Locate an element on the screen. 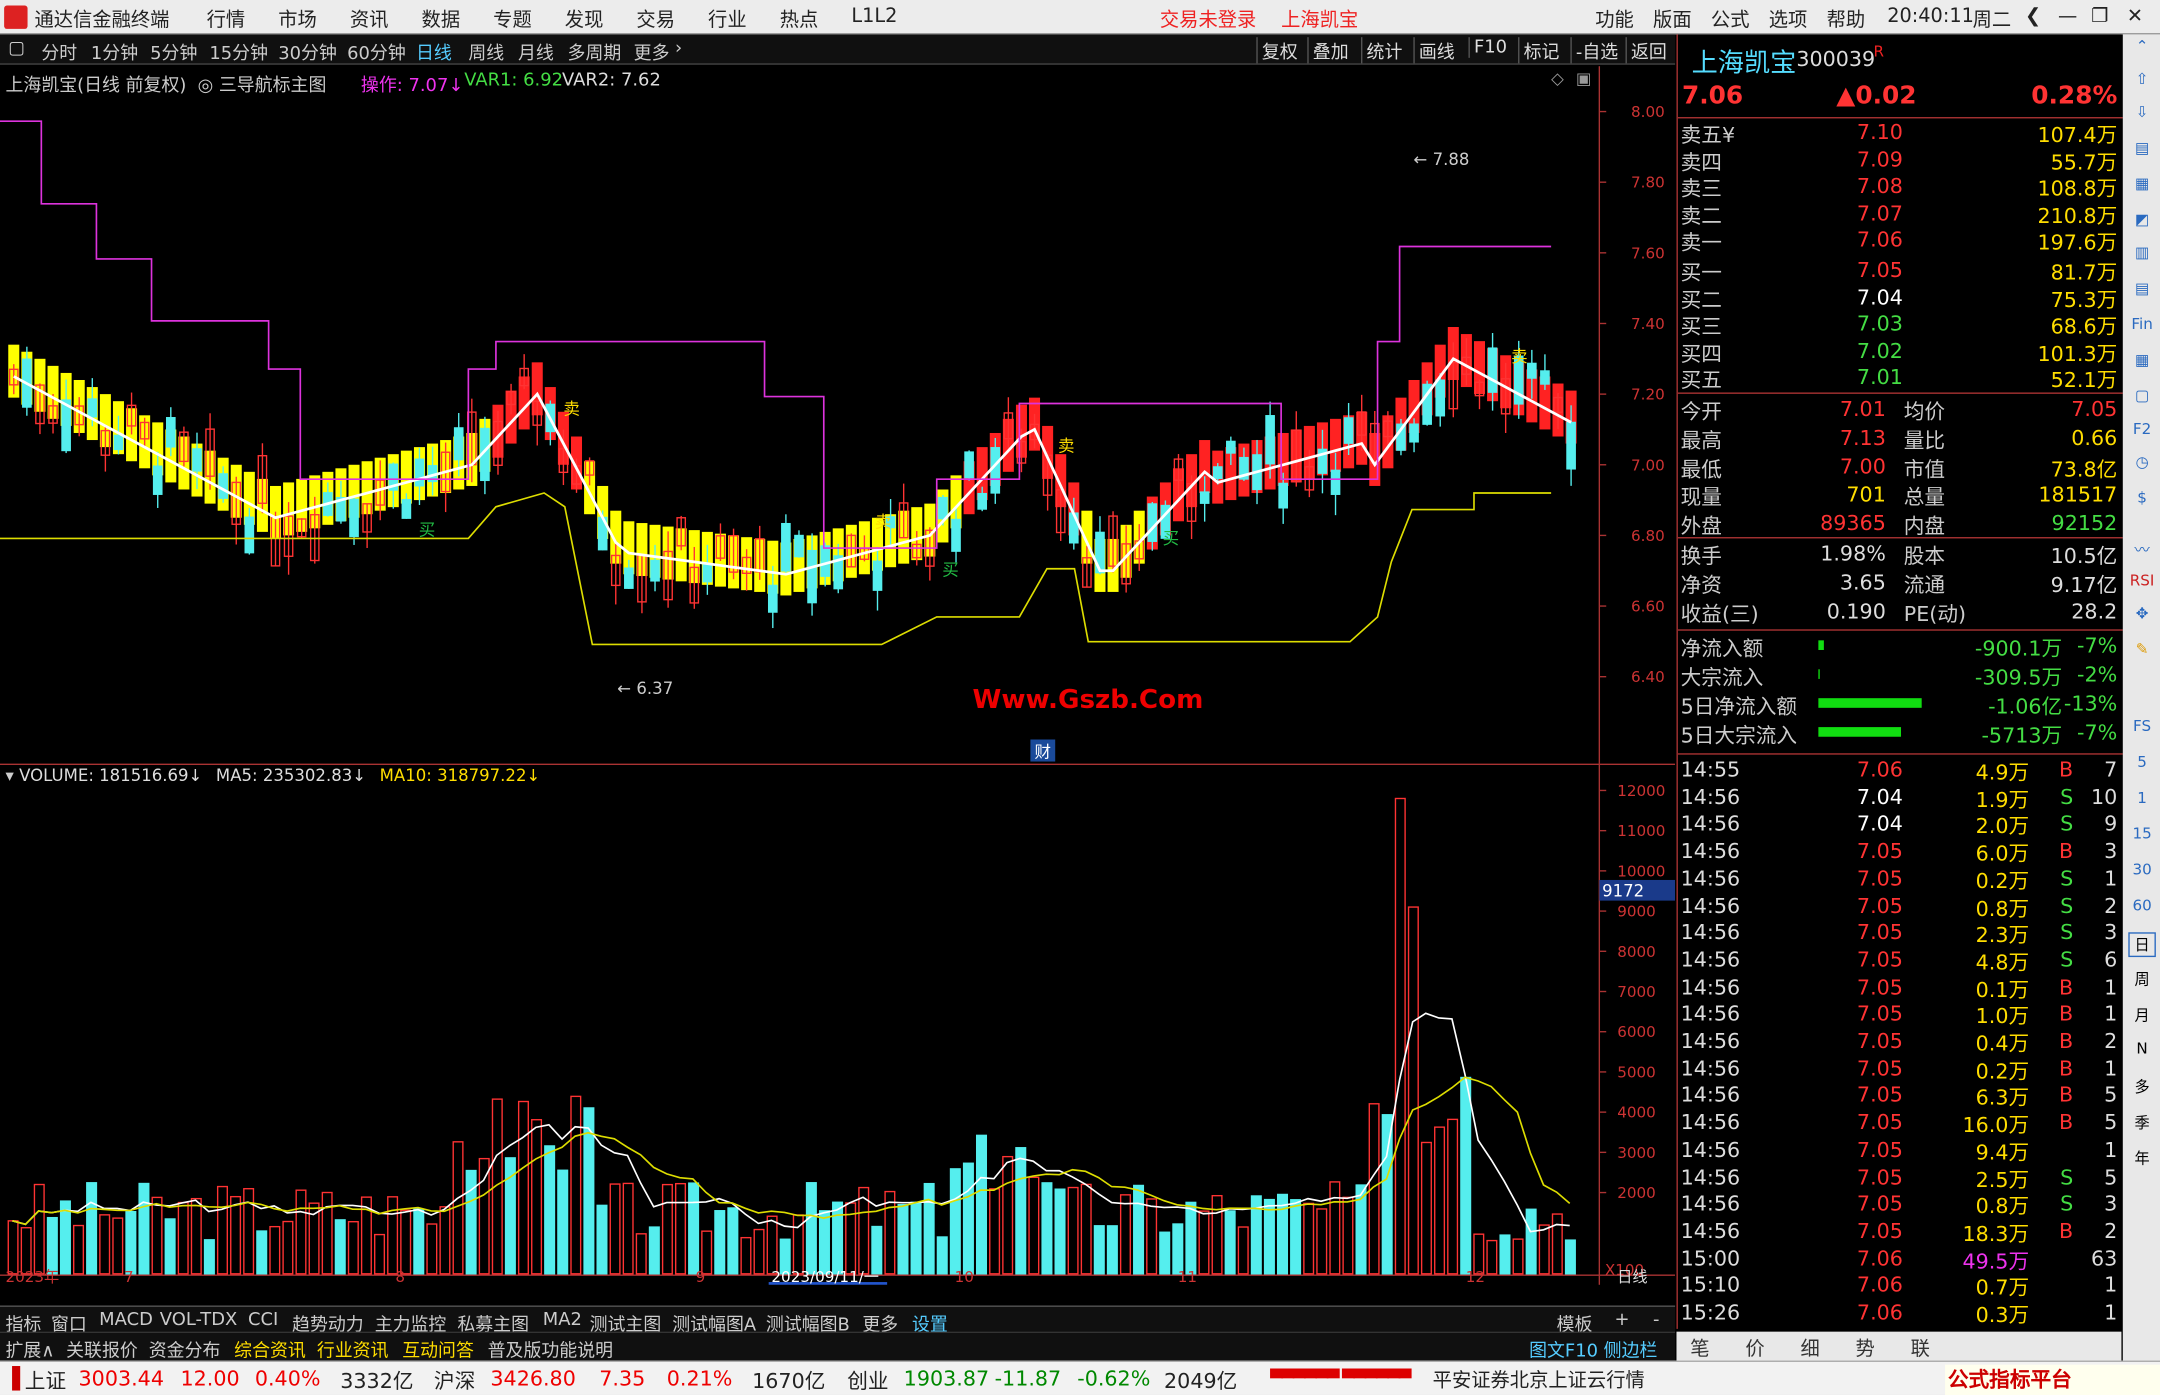  menu-item-zhuanti: 专题 is located at coordinates (512, 20).